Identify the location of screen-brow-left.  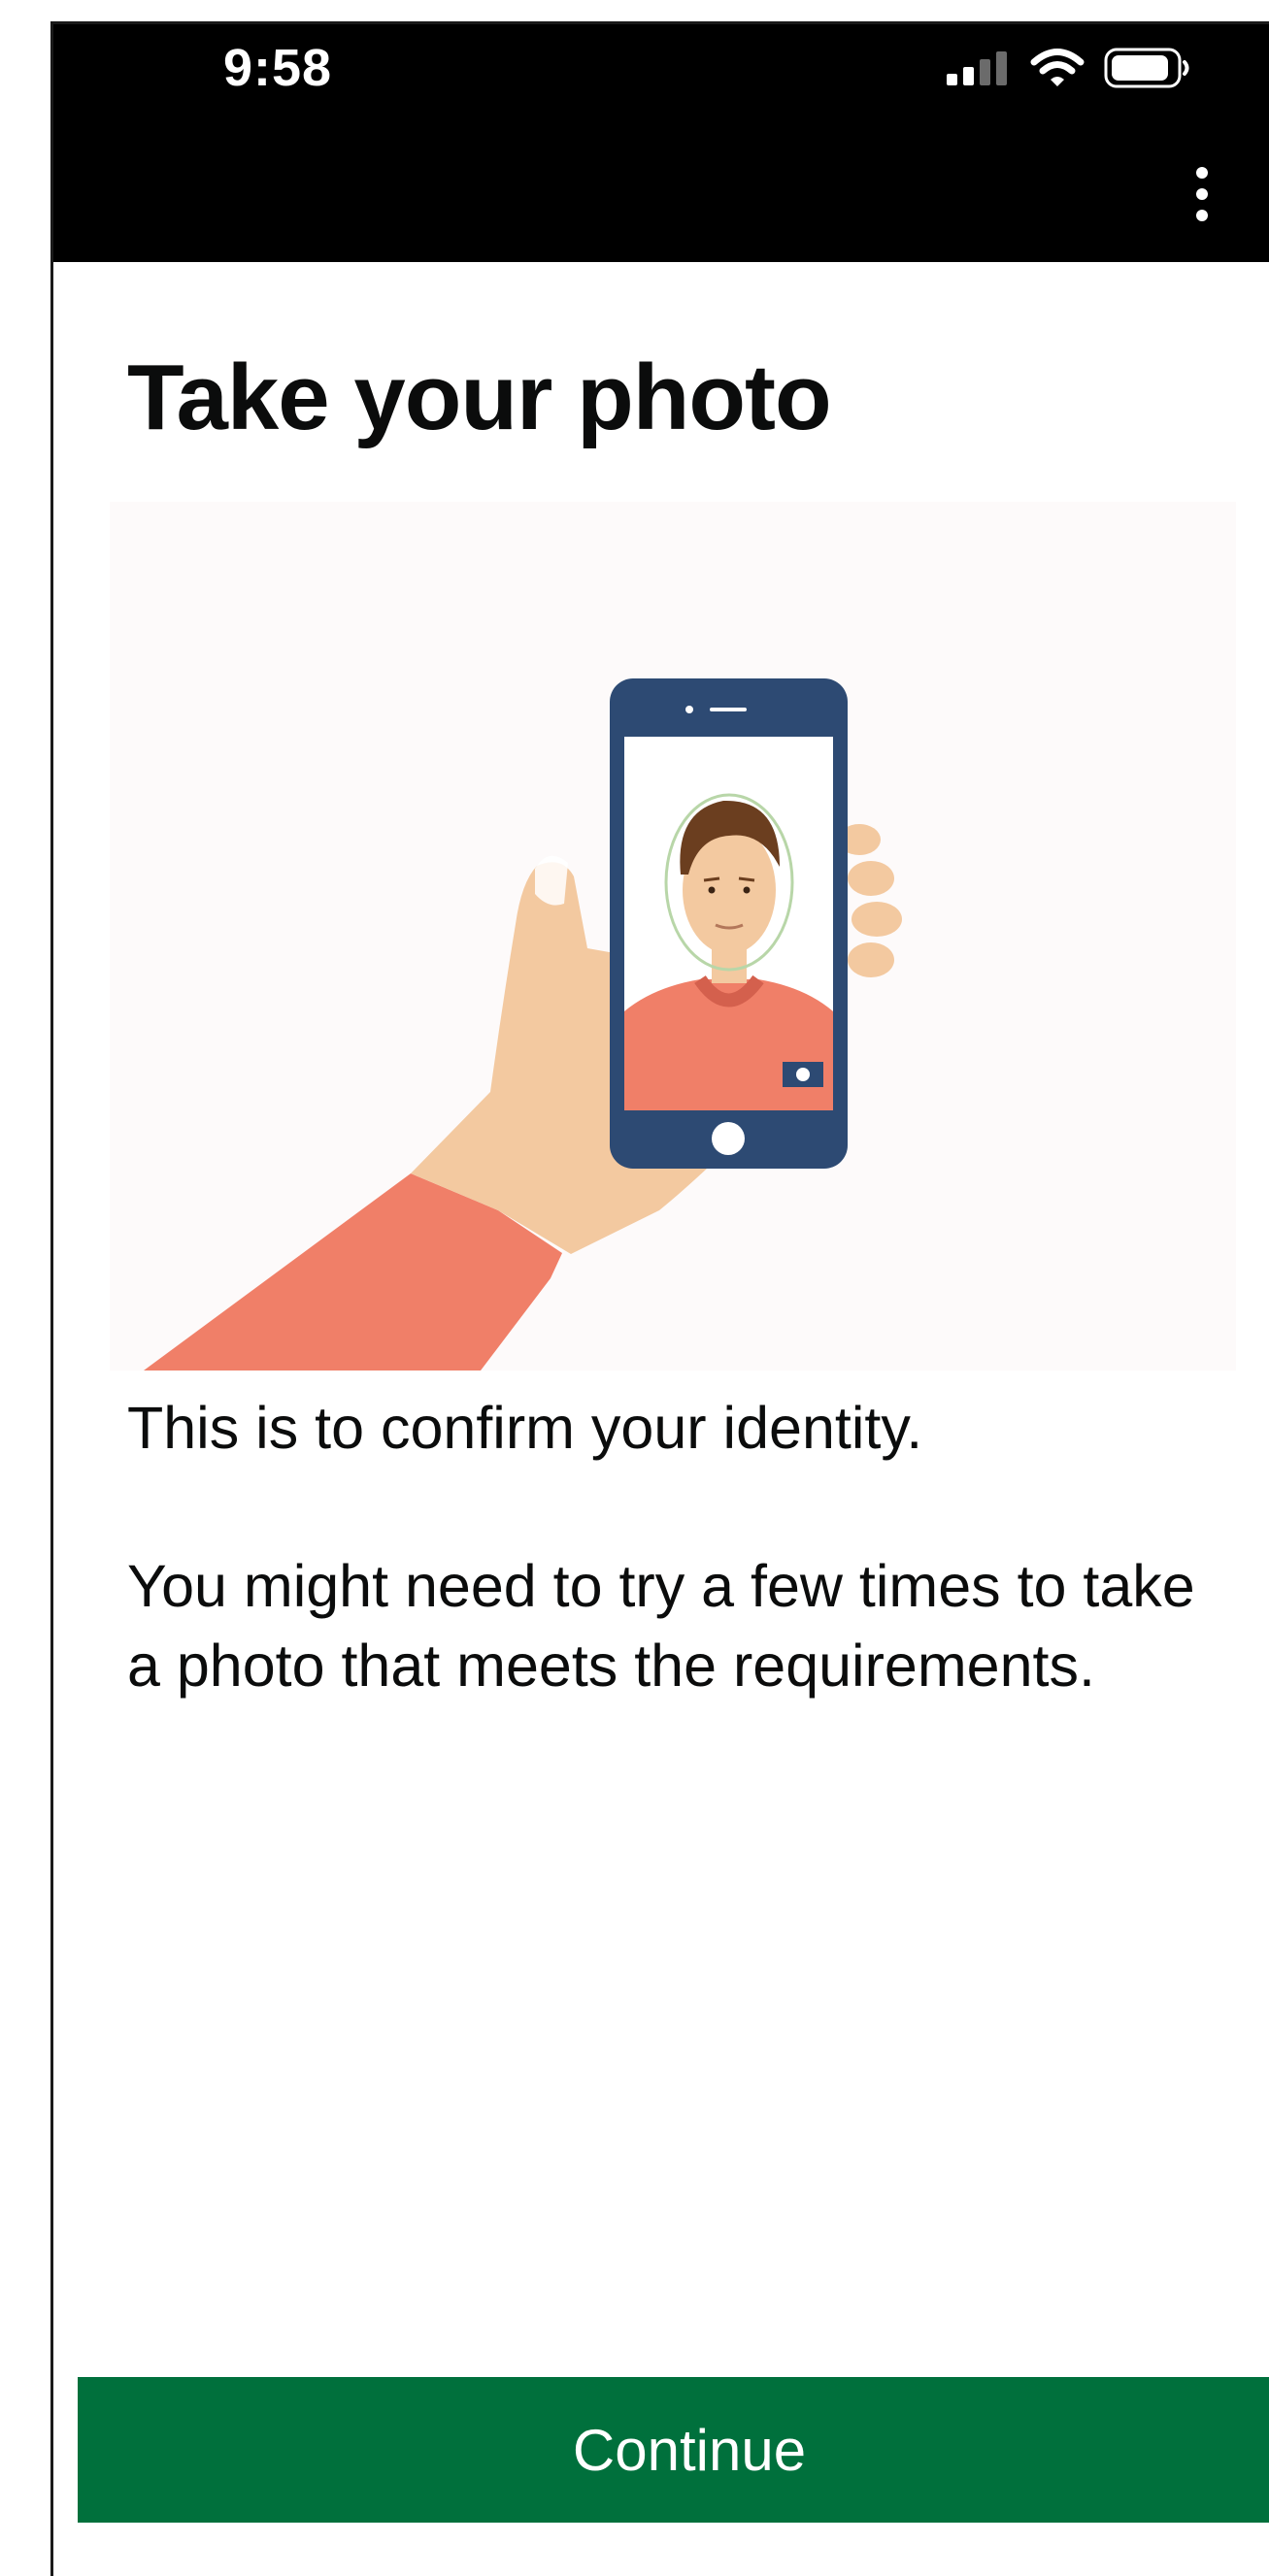
(711, 879).